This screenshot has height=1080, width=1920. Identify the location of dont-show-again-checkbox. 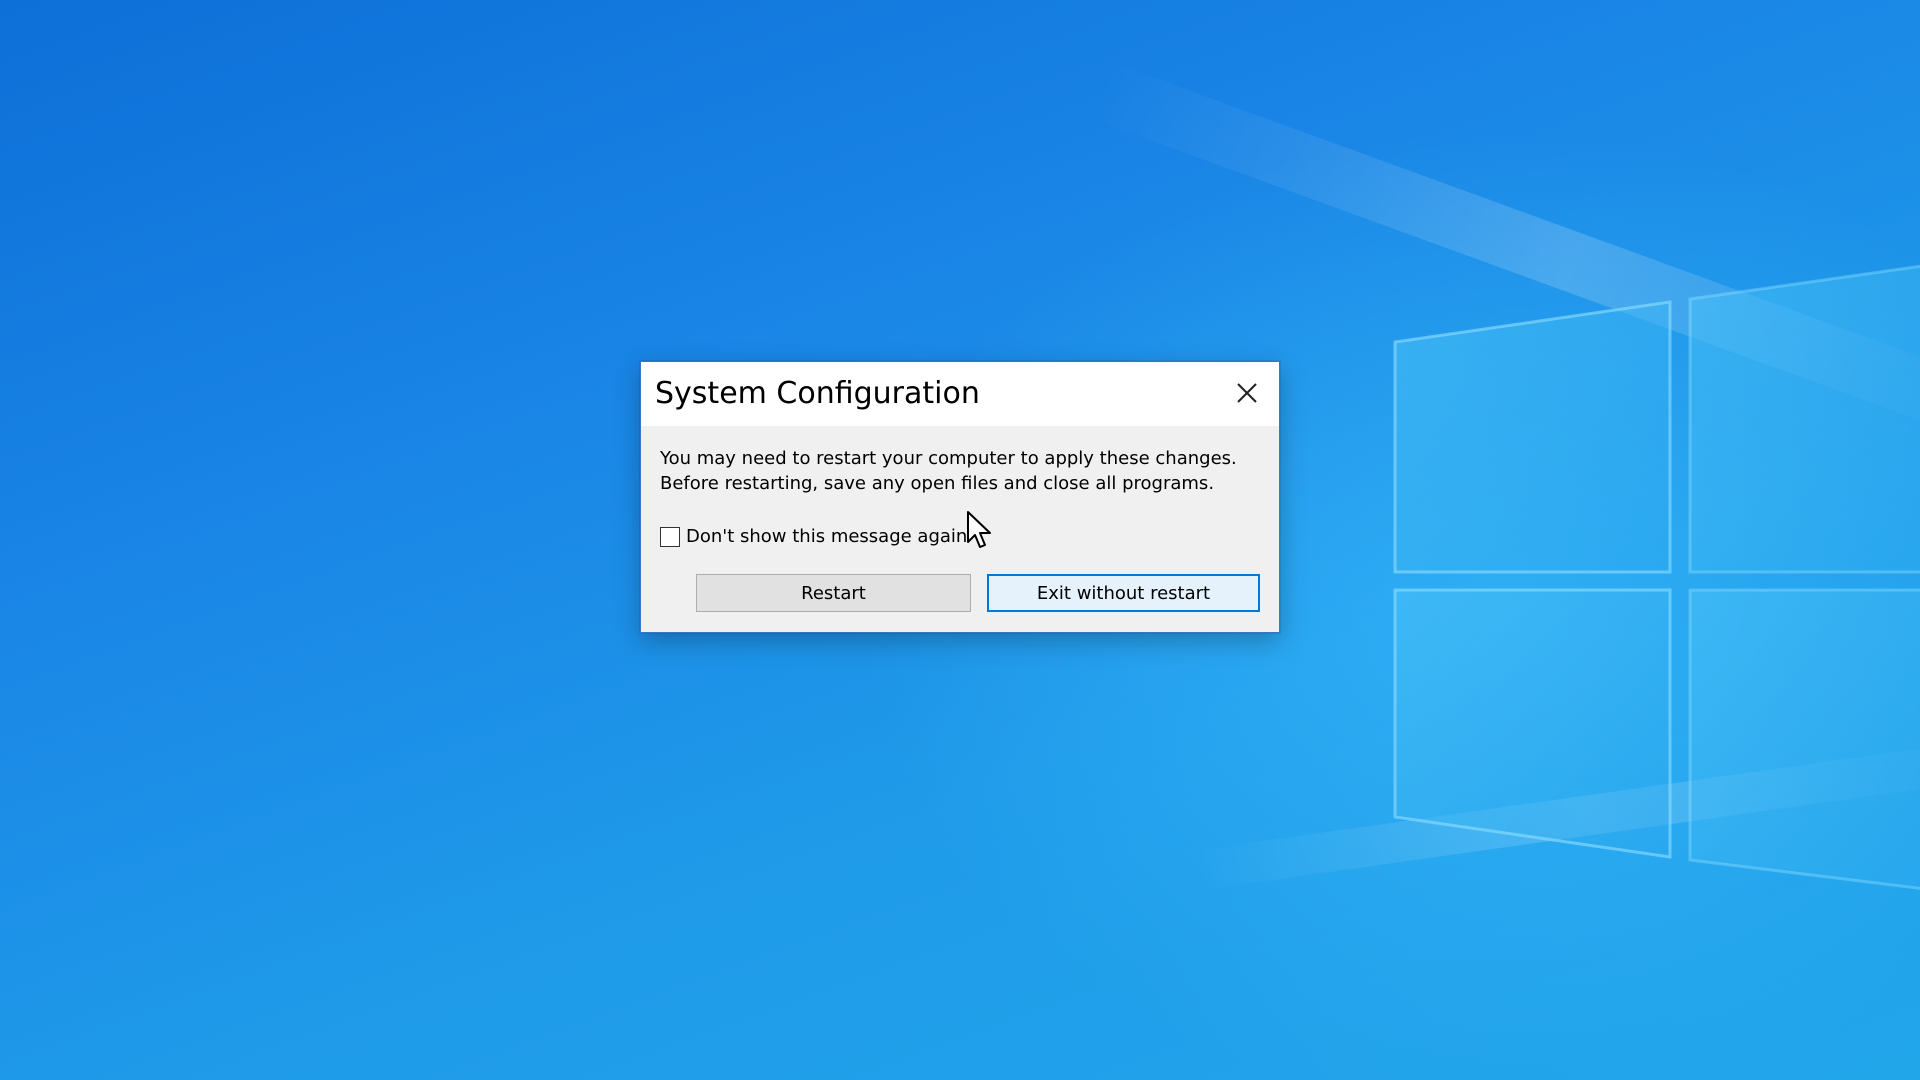
(670, 536).